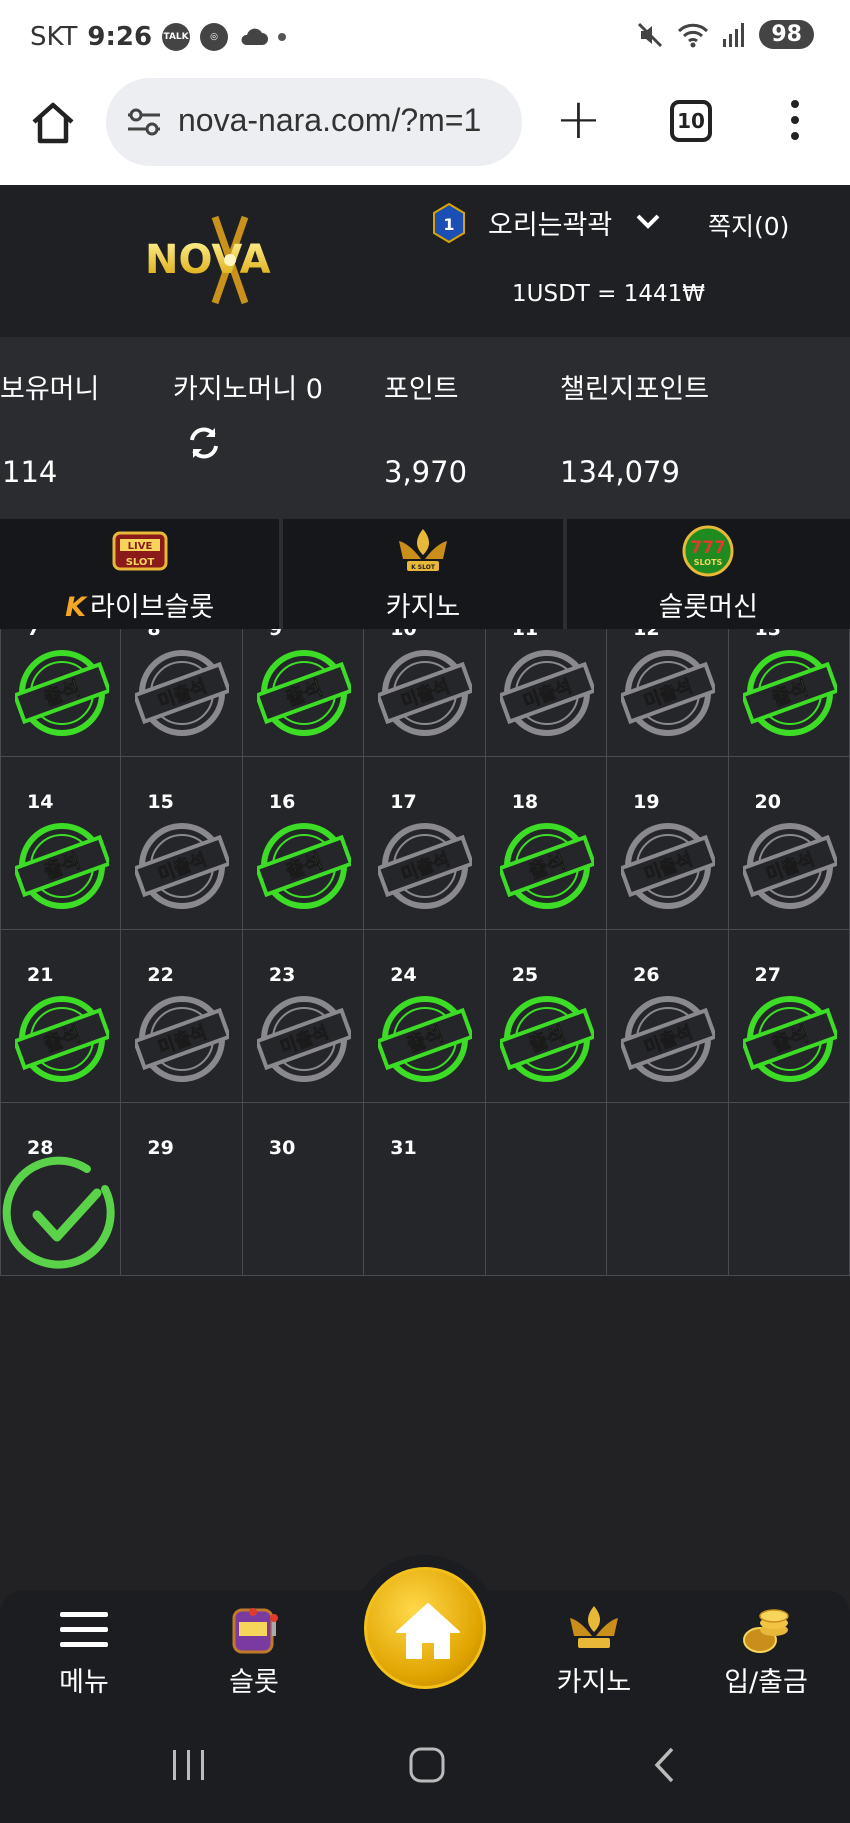  I want to click on home-fab-container, so click(425, 1628).